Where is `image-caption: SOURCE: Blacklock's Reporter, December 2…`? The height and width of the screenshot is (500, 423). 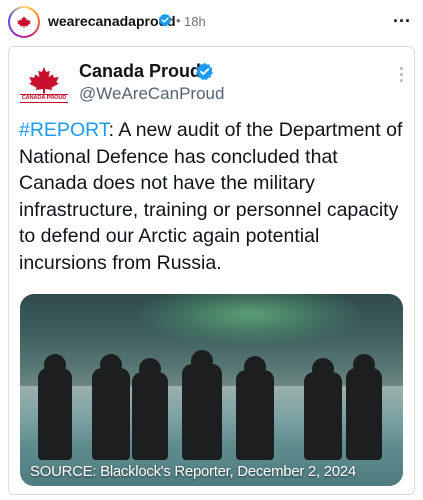 image-caption: SOURCE: Blacklock's Reporter, December 2… is located at coordinates (193, 471).